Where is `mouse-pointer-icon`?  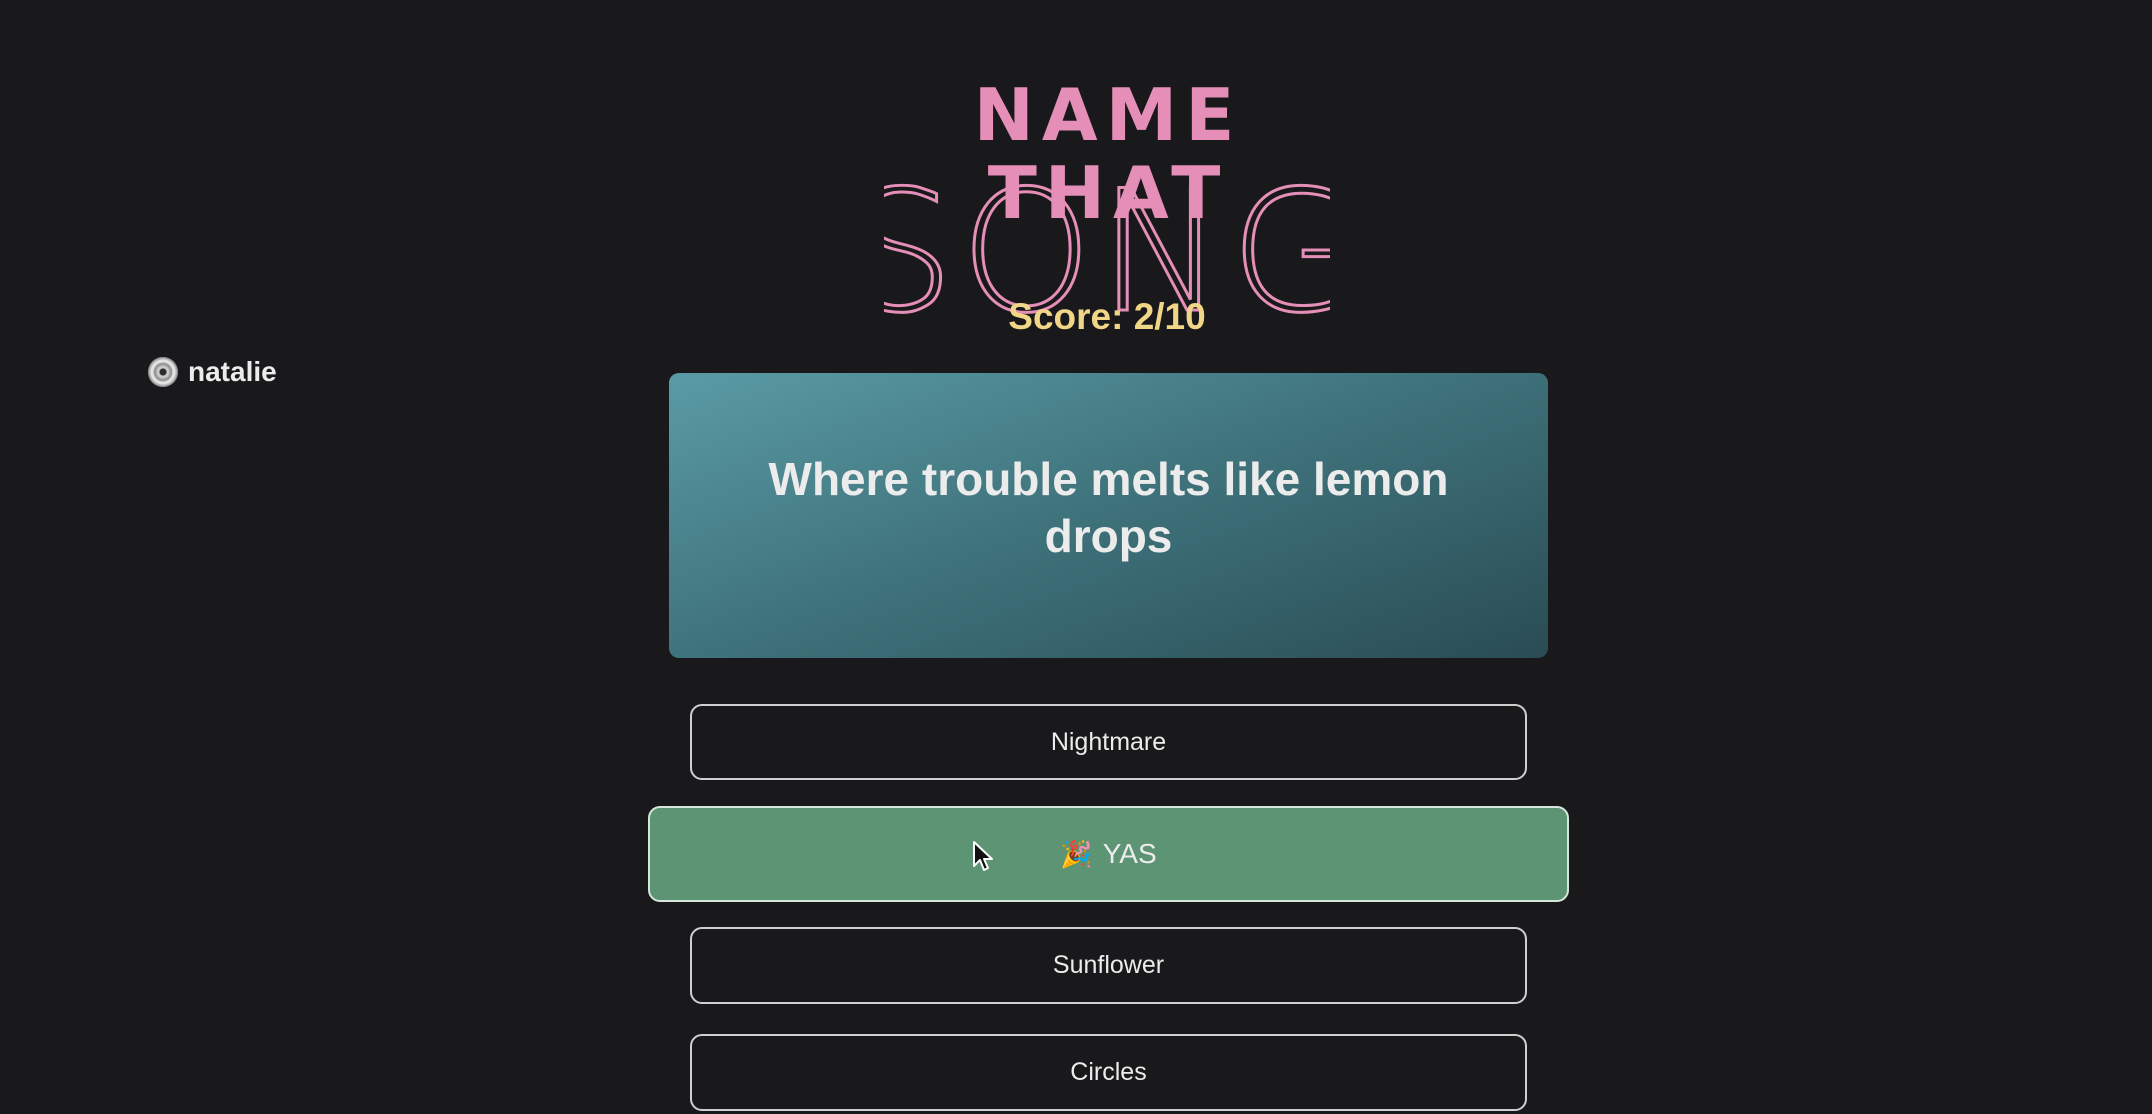 mouse-pointer-icon is located at coordinates (983, 856).